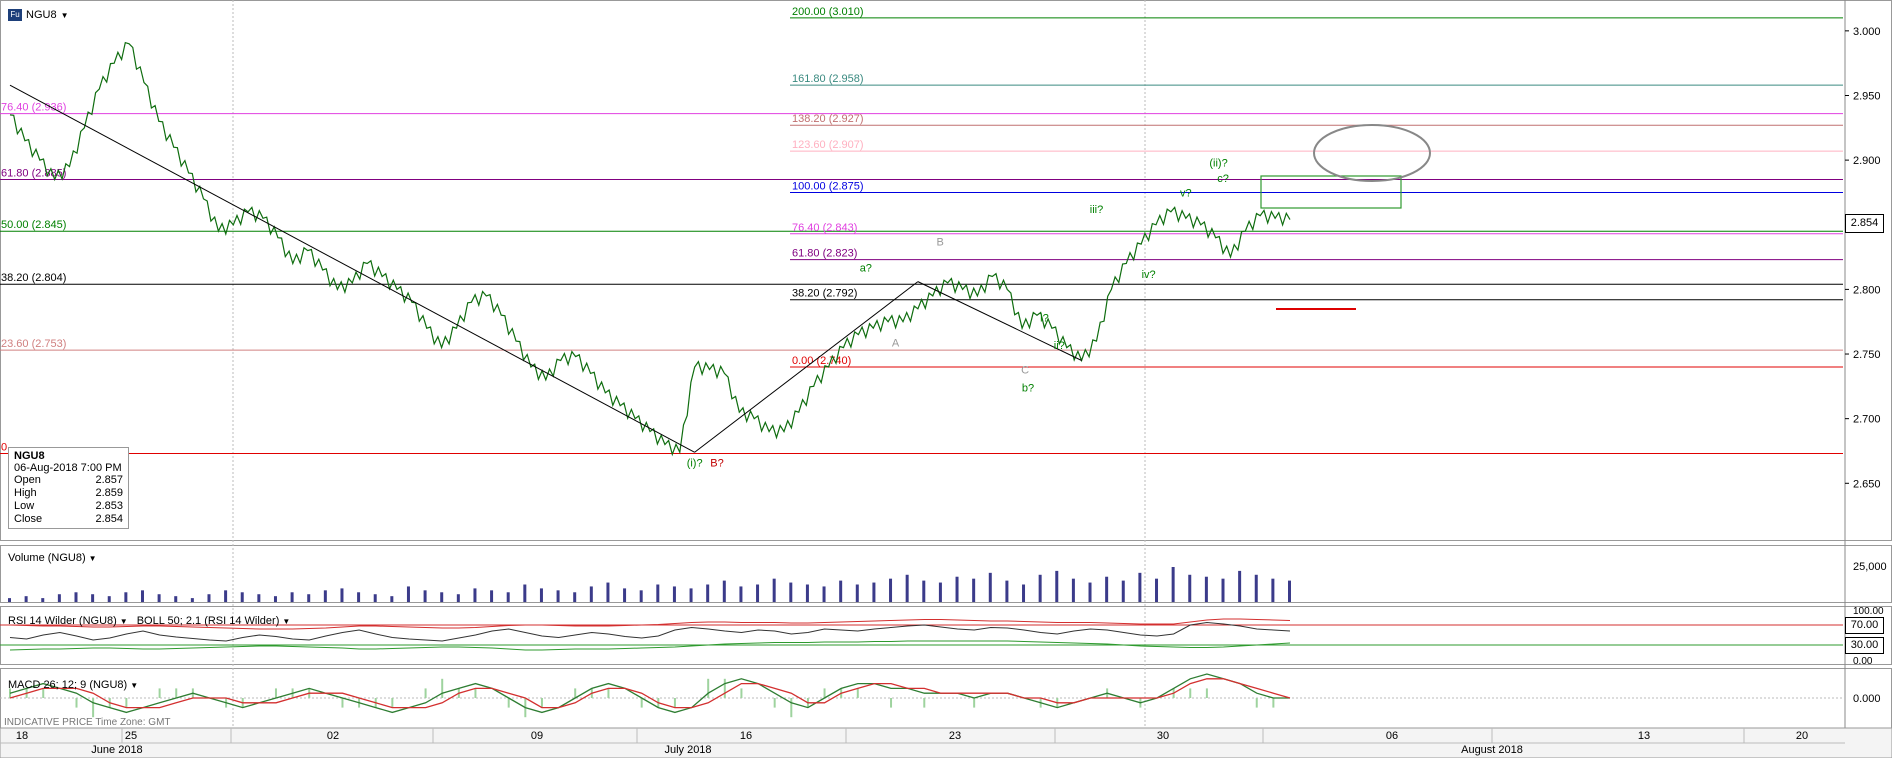 The height and width of the screenshot is (758, 1892). What do you see at coordinates (109, 519) in the screenshot?
I see `tooltip-close: 2.854` at bounding box center [109, 519].